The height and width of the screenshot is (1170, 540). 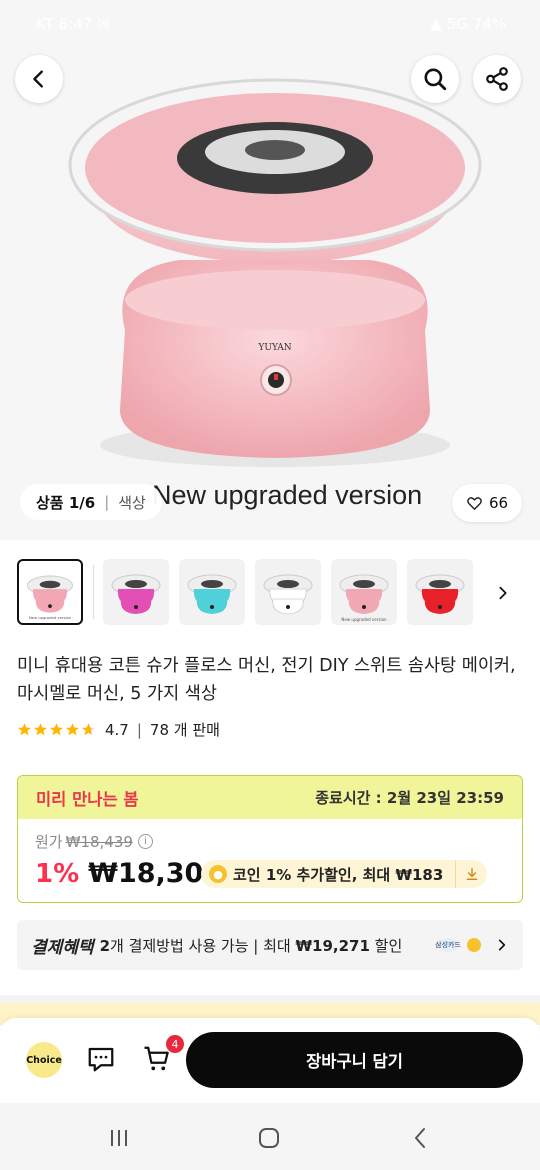 I want to click on status-bar: KT 8:47 ✉ ▲ 5G 74%, so click(x=270, y=25).